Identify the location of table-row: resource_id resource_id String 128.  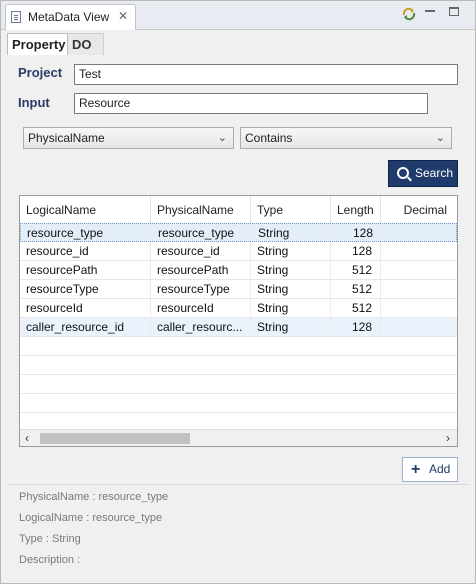
(238, 251).